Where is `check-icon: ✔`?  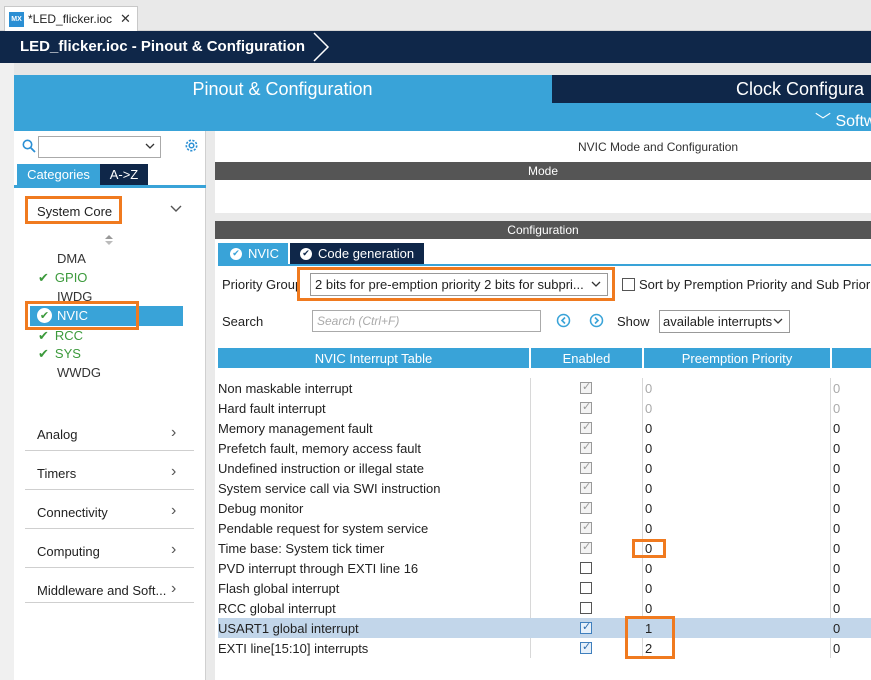
check-icon: ✔ is located at coordinates (43, 335).